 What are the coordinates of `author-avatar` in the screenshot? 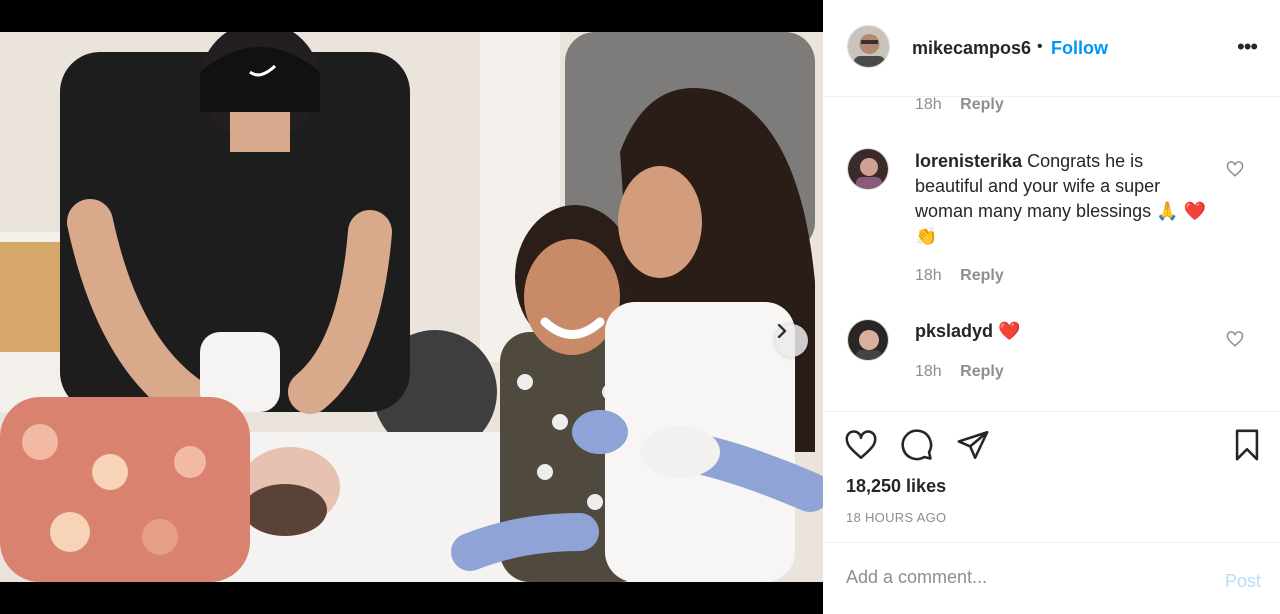 It's located at (868, 46).